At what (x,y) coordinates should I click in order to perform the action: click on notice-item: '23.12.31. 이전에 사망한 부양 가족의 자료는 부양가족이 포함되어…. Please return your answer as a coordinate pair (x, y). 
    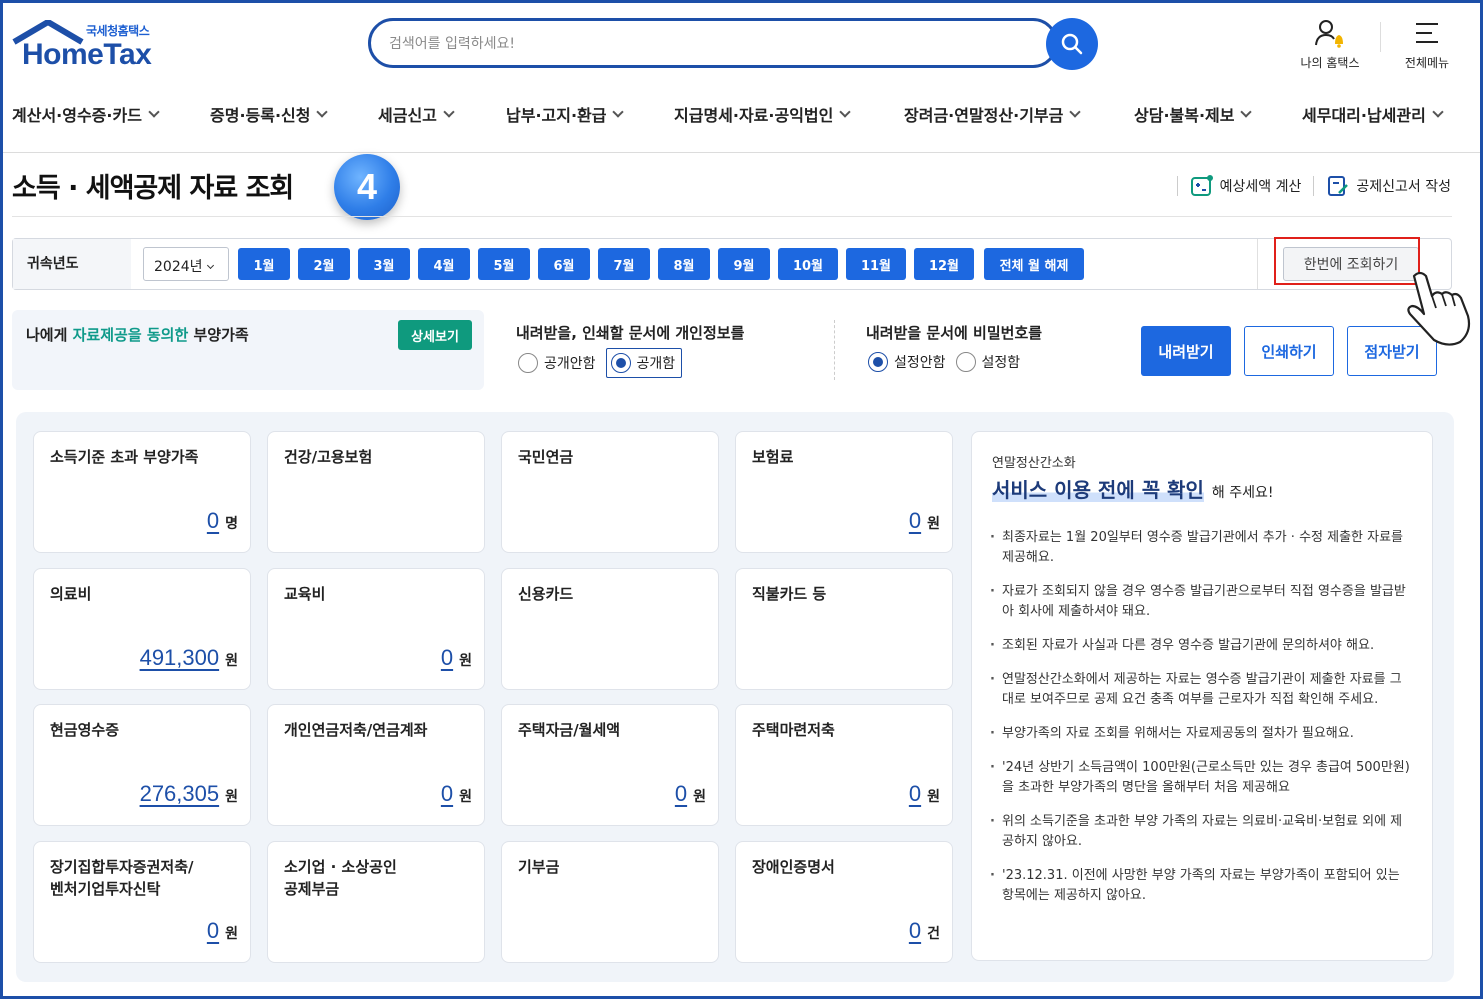
    Looking at the image, I should click on (1200, 886).